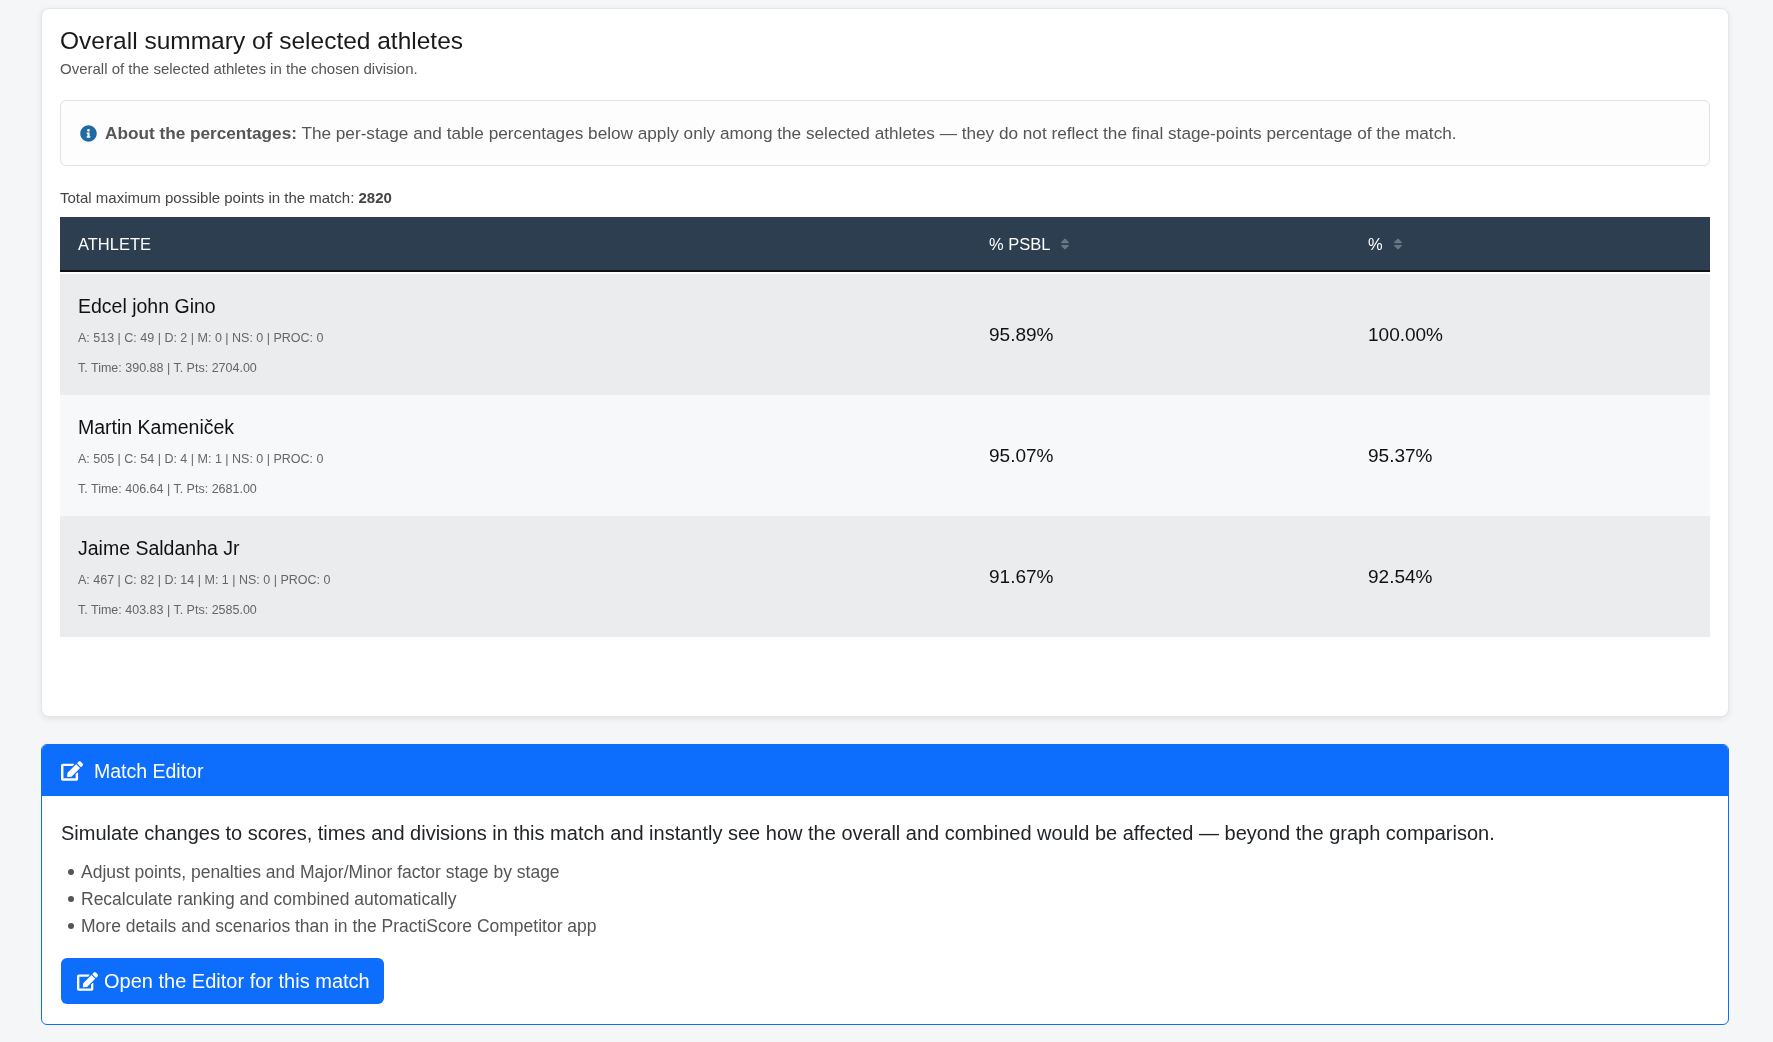 The height and width of the screenshot is (1042, 1773). I want to click on percent-value: 95.37%, so click(1400, 455).